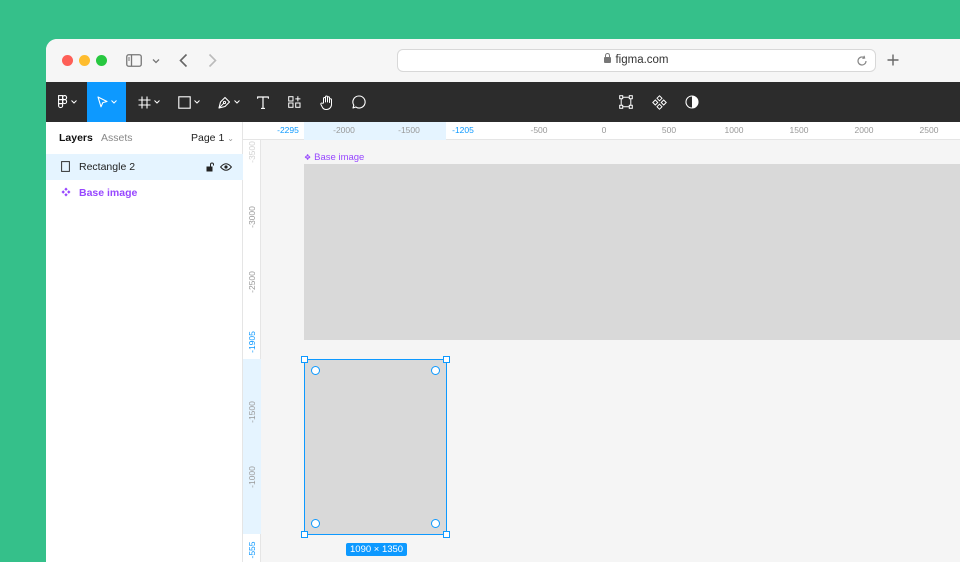 The image size is (960, 562). I want to click on figma-menu-icon, so click(62, 102).